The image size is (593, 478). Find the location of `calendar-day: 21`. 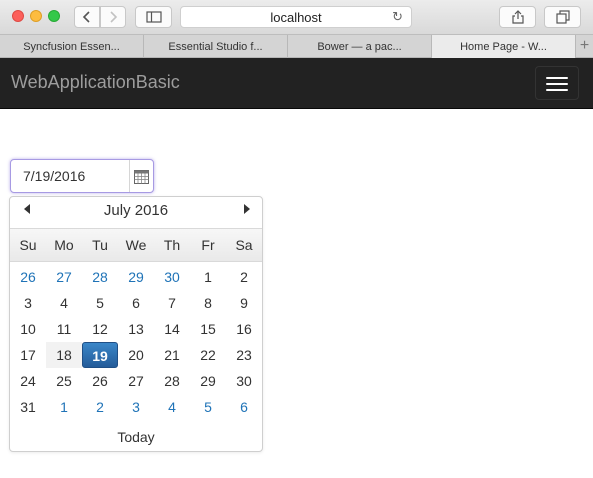

calendar-day: 21 is located at coordinates (172, 355).